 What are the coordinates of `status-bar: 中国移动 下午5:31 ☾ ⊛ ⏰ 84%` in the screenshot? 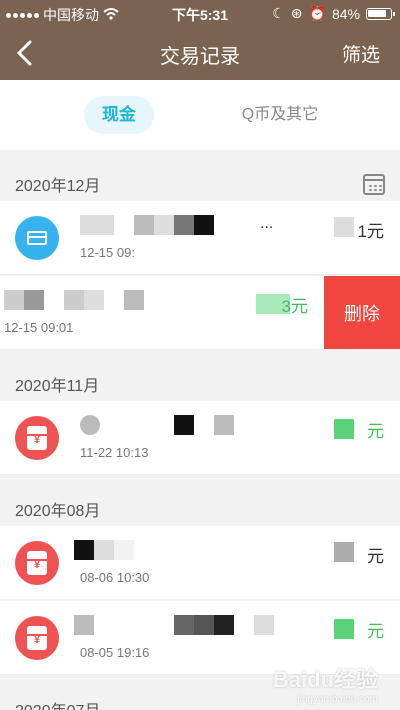 It's located at (200, 13).